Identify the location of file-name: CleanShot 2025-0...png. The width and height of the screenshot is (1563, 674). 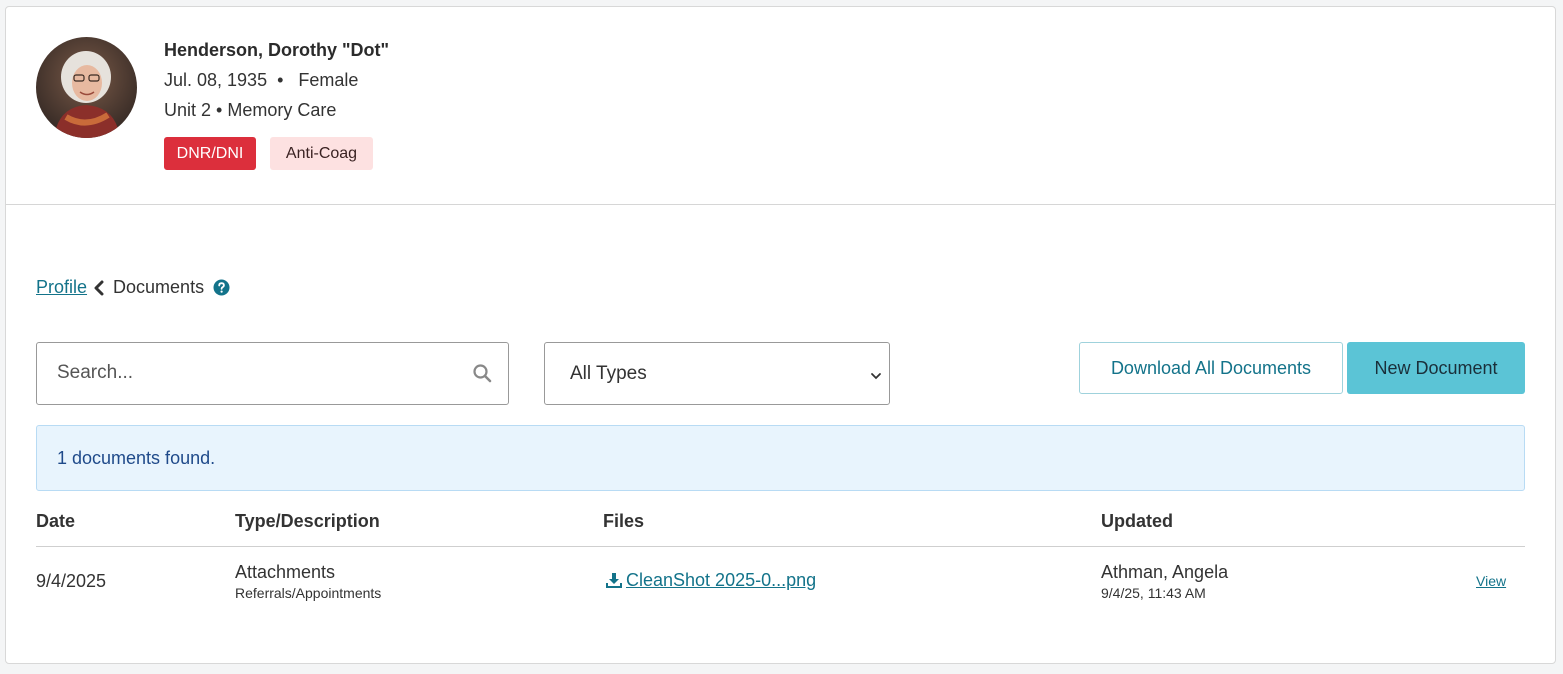
(721, 580).